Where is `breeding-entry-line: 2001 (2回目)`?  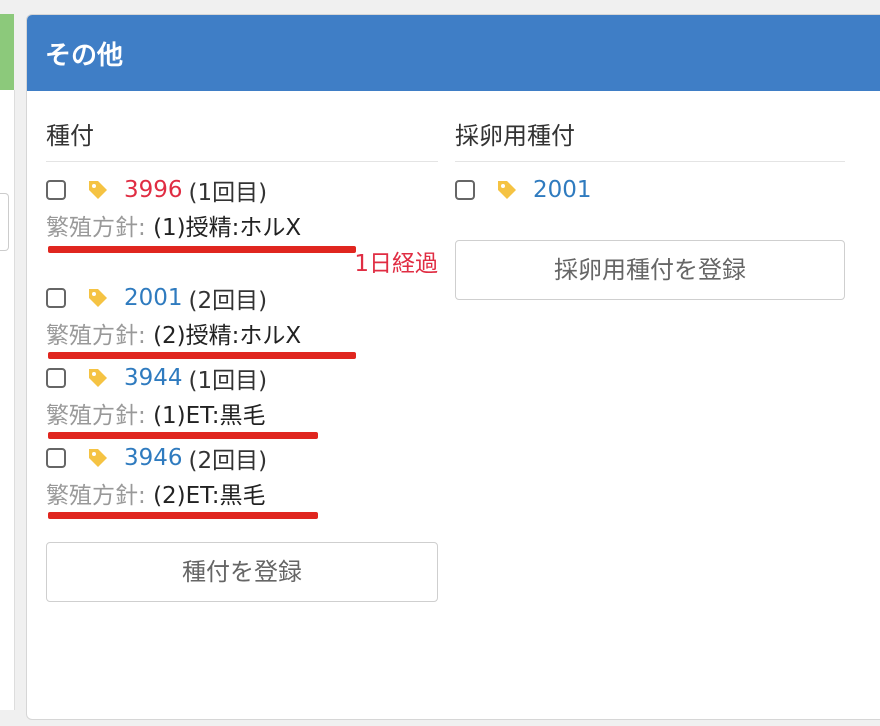
breeding-entry-line: 2001 (2回目) is located at coordinates (242, 298).